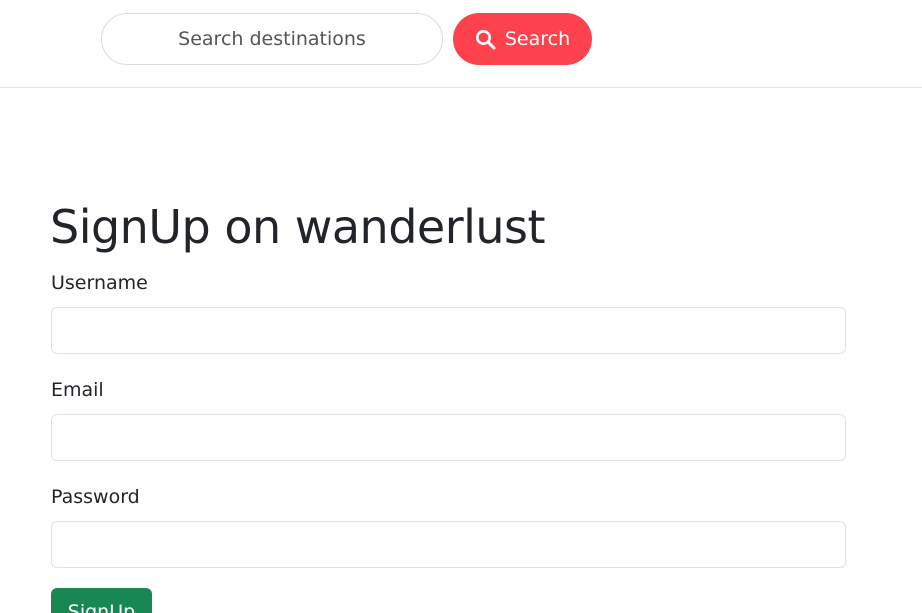 The image size is (922, 613). Describe the element at coordinates (298, 227) in the screenshot. I see `page-title: SignUp on wanderlust` at that location.